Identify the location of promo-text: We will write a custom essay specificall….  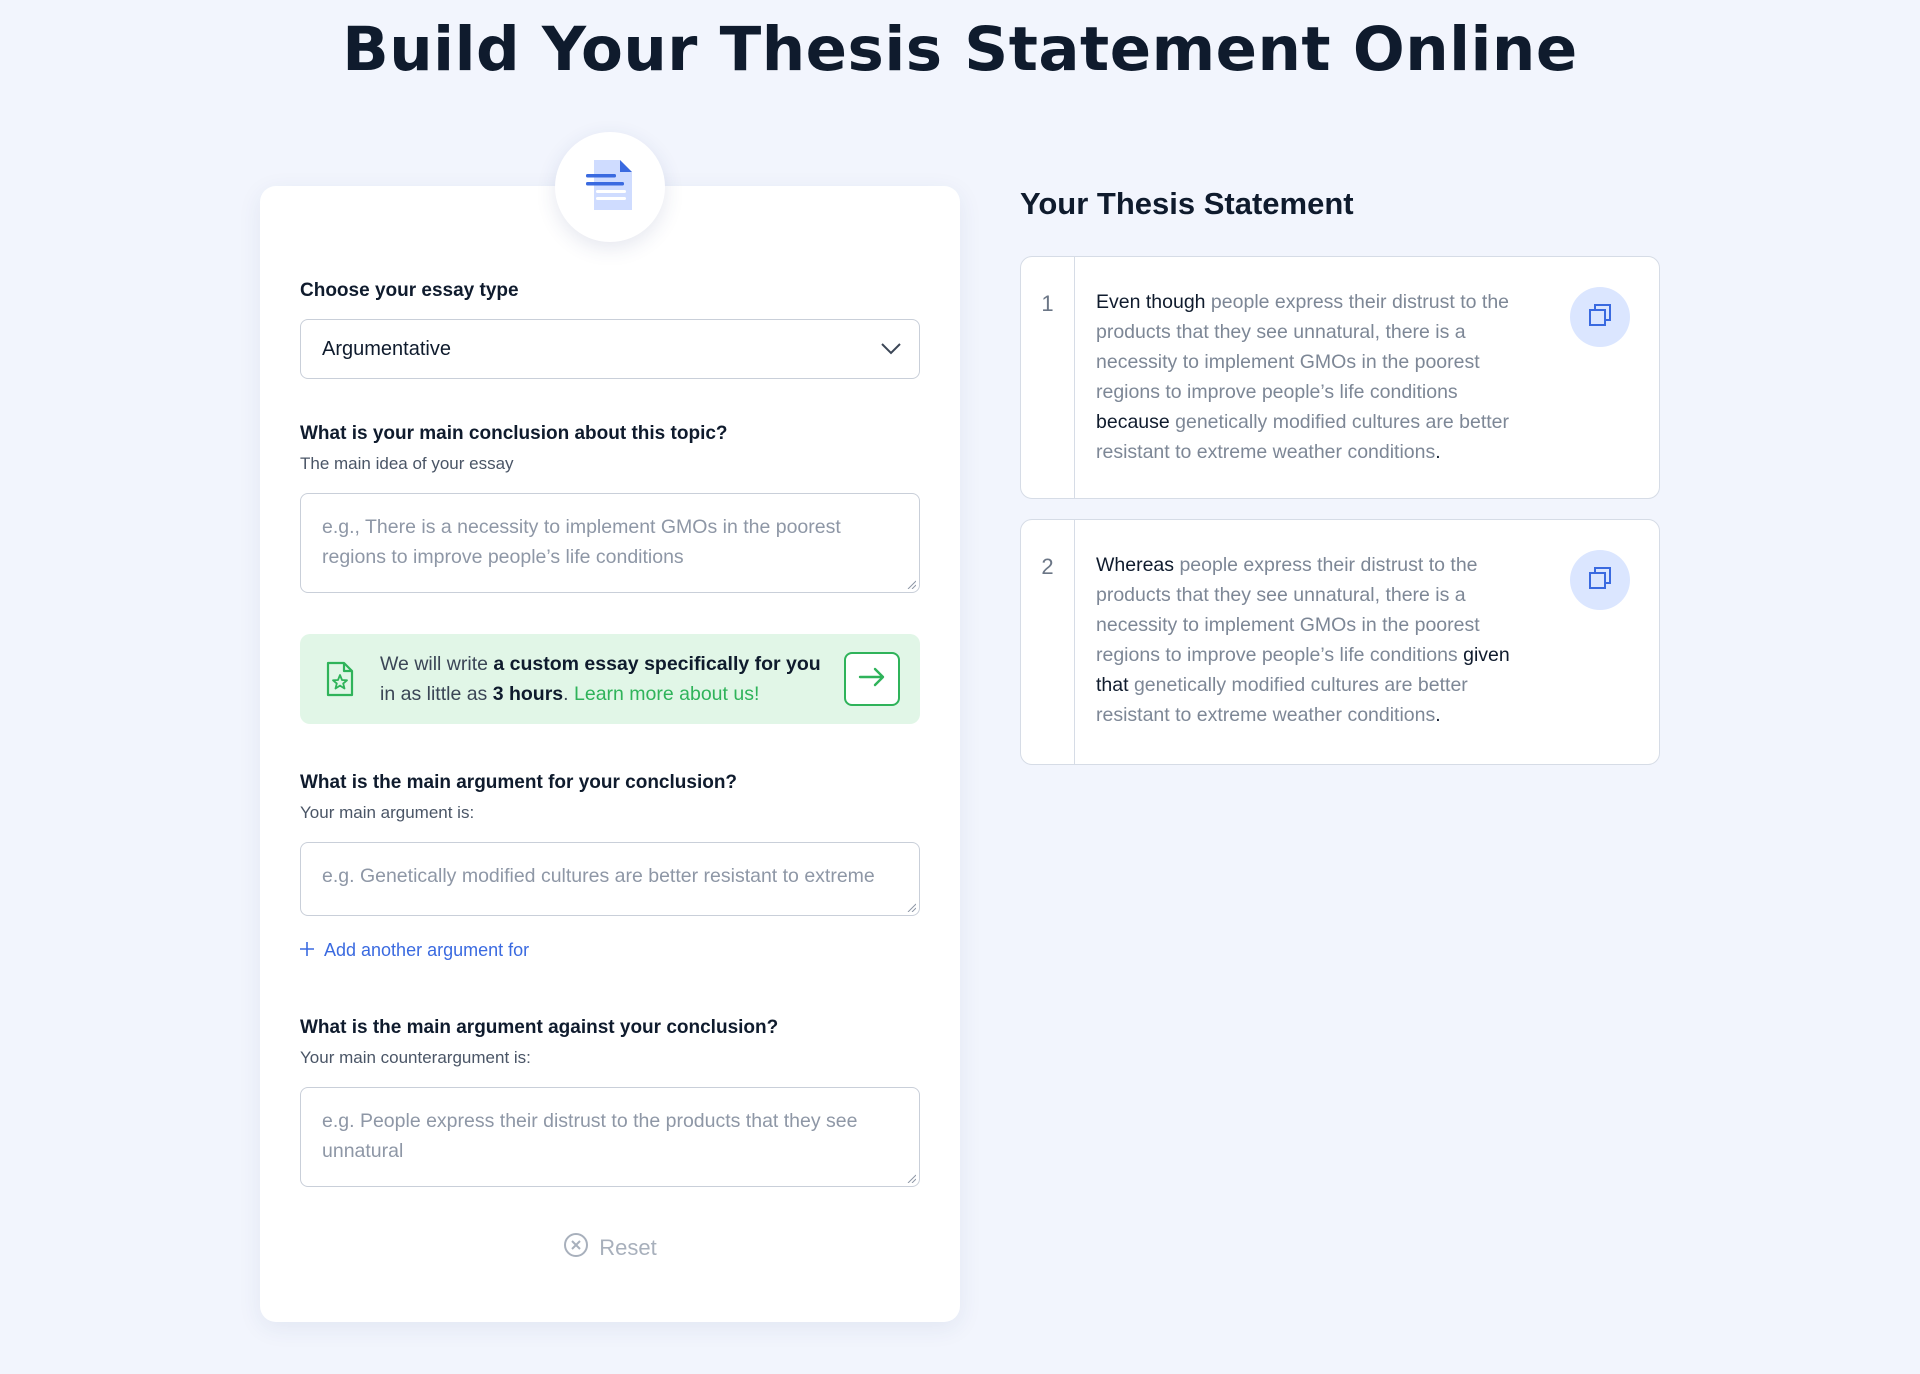
(600, 679).